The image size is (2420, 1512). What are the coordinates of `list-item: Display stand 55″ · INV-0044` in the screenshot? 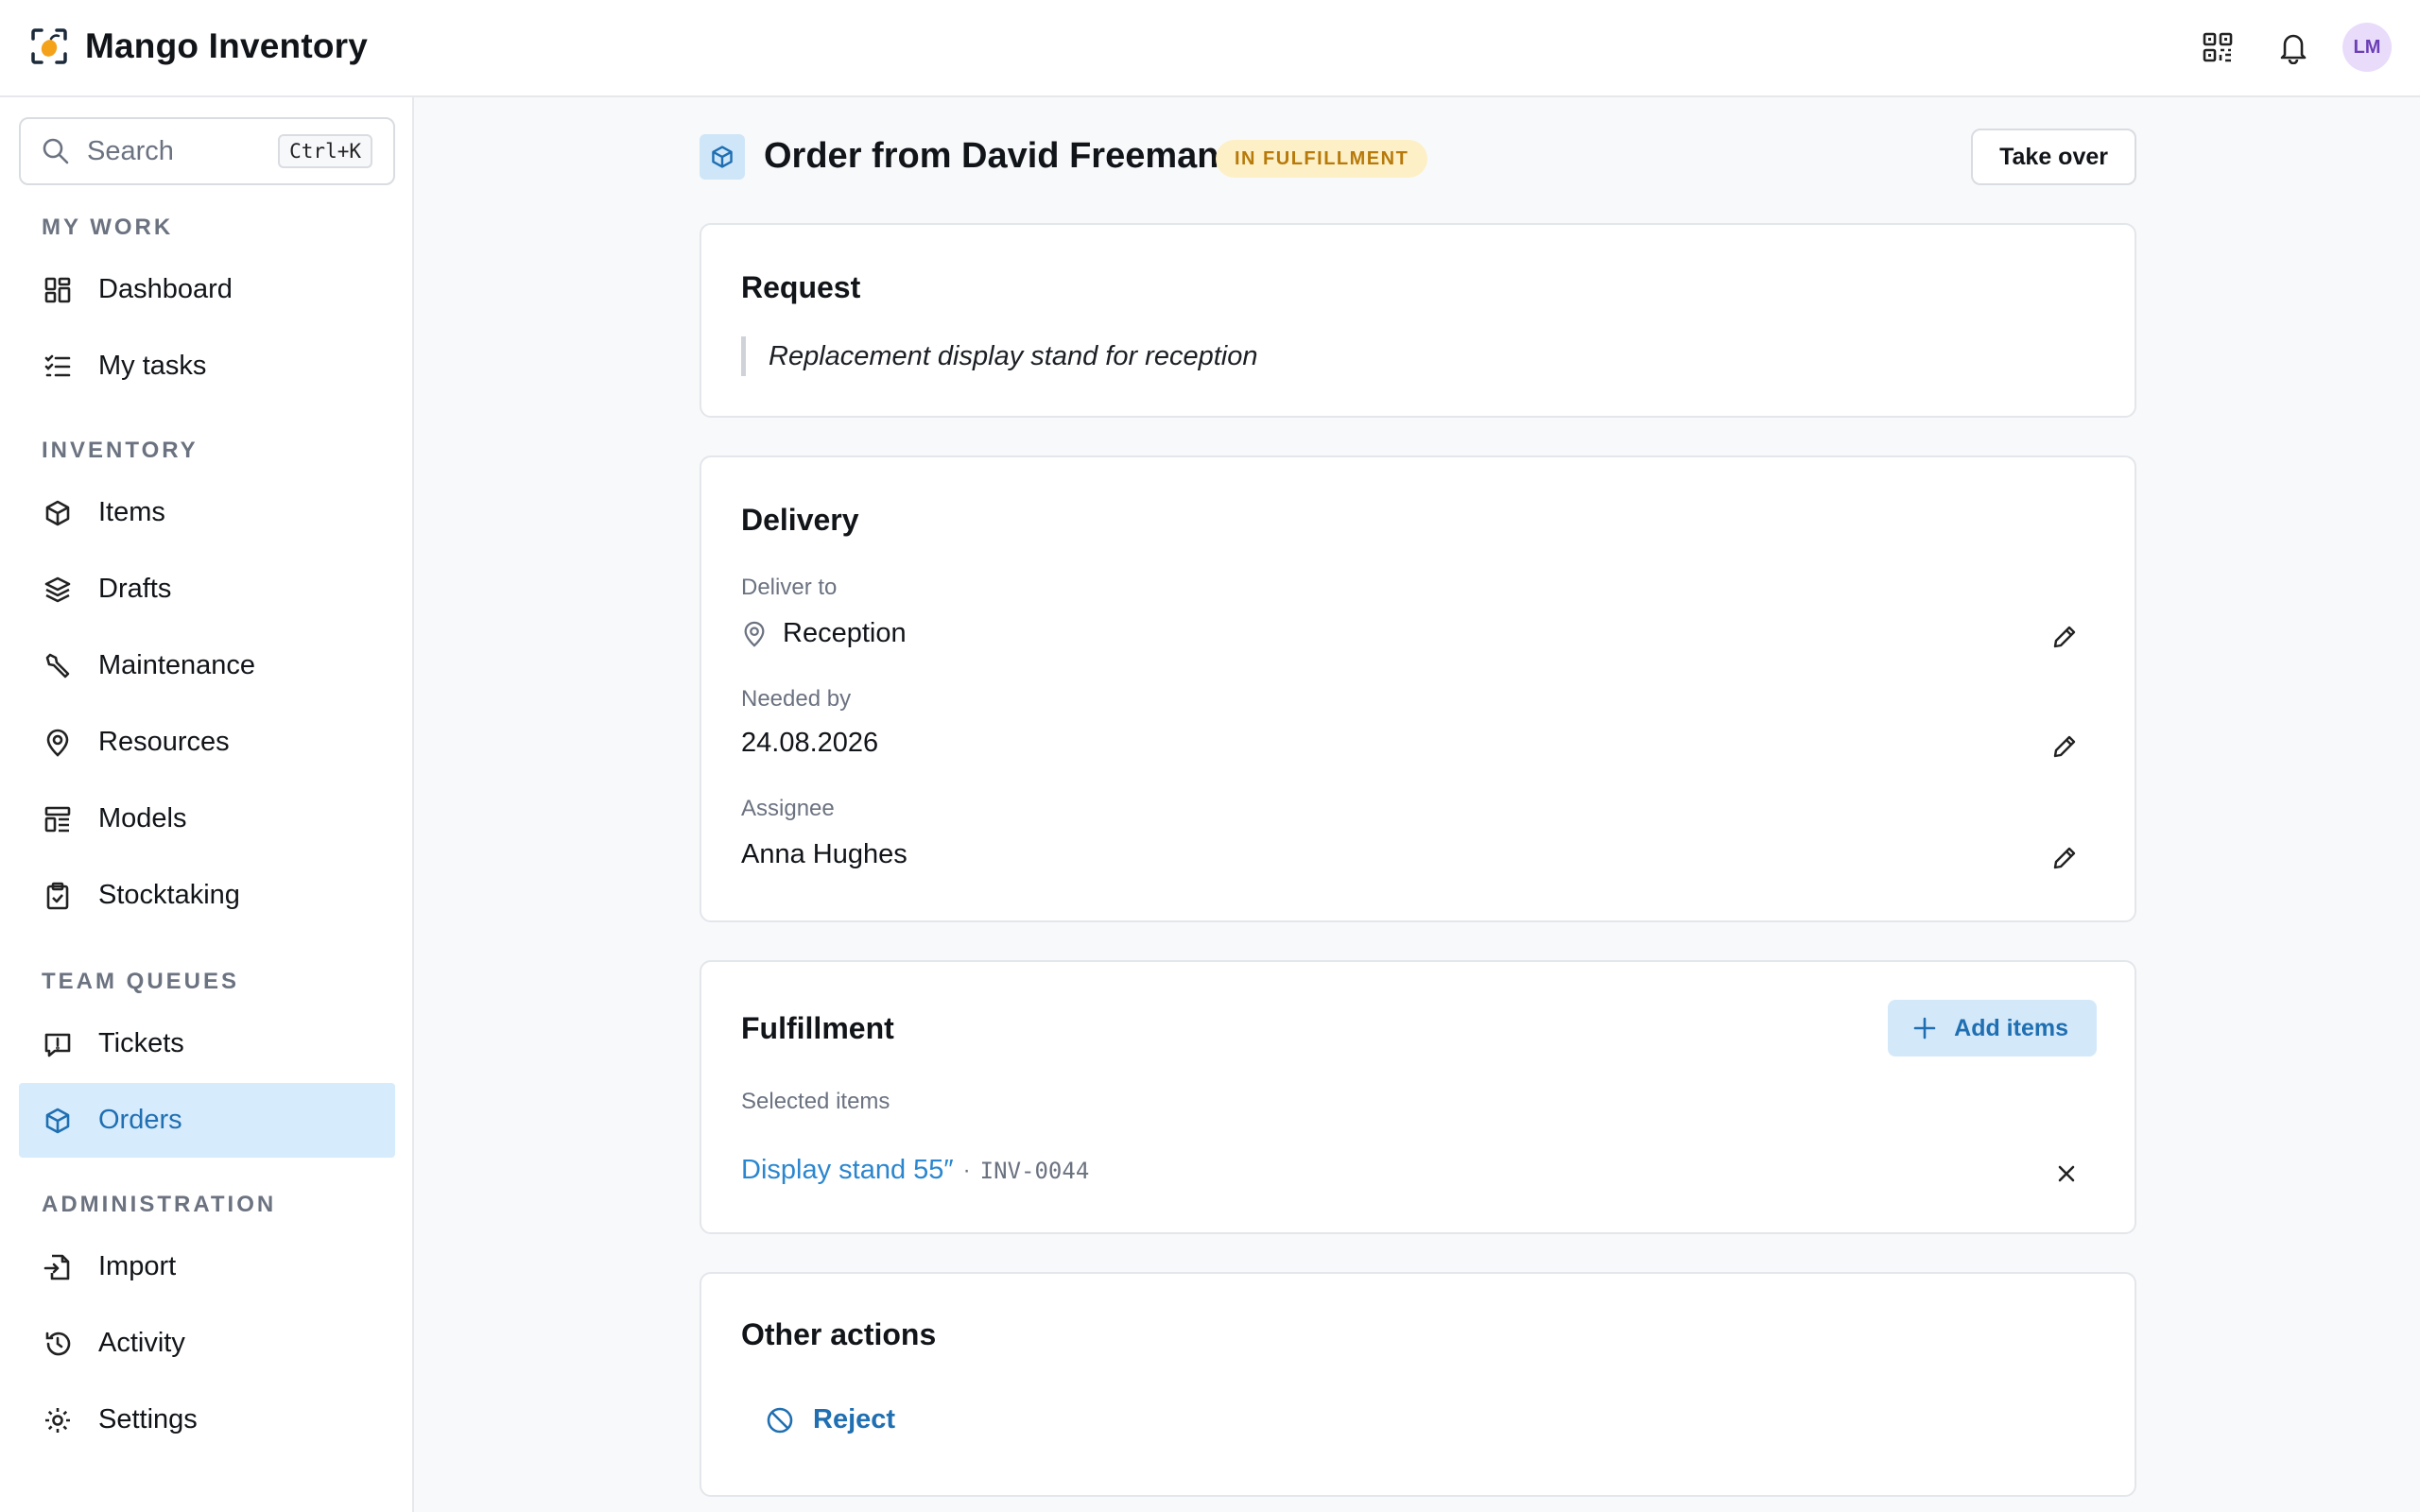 It's located at (915, 1170).